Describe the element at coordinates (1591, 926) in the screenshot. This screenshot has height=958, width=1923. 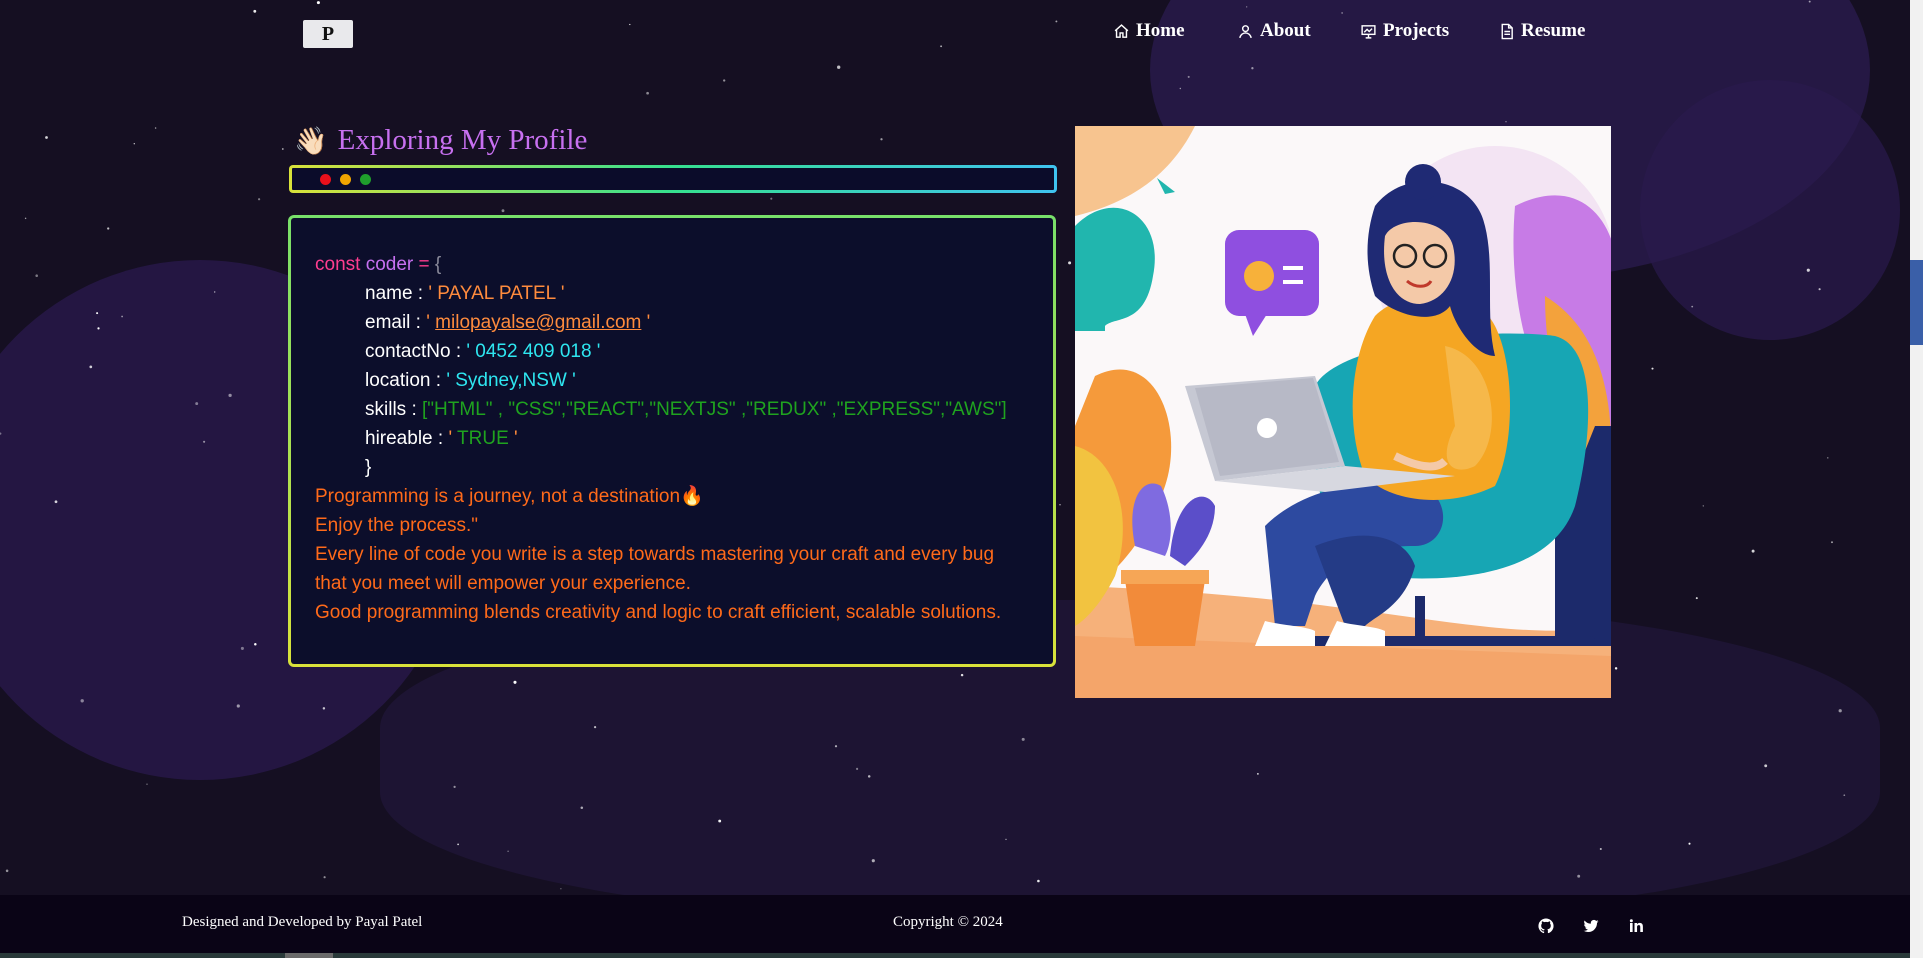
I see `twitter-icon` at that location.